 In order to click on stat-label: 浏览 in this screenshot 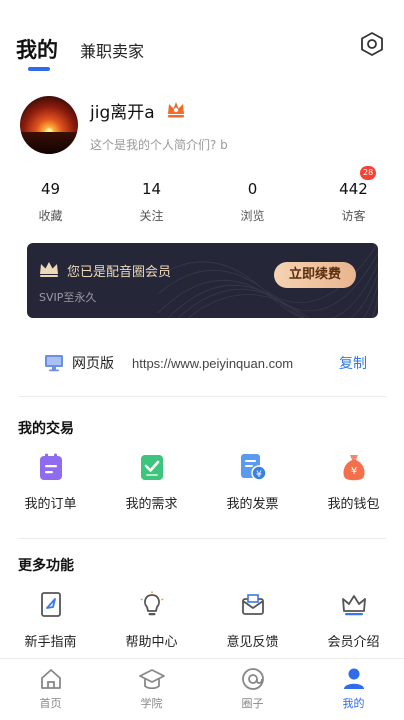, I will do `click(252, 216)`.